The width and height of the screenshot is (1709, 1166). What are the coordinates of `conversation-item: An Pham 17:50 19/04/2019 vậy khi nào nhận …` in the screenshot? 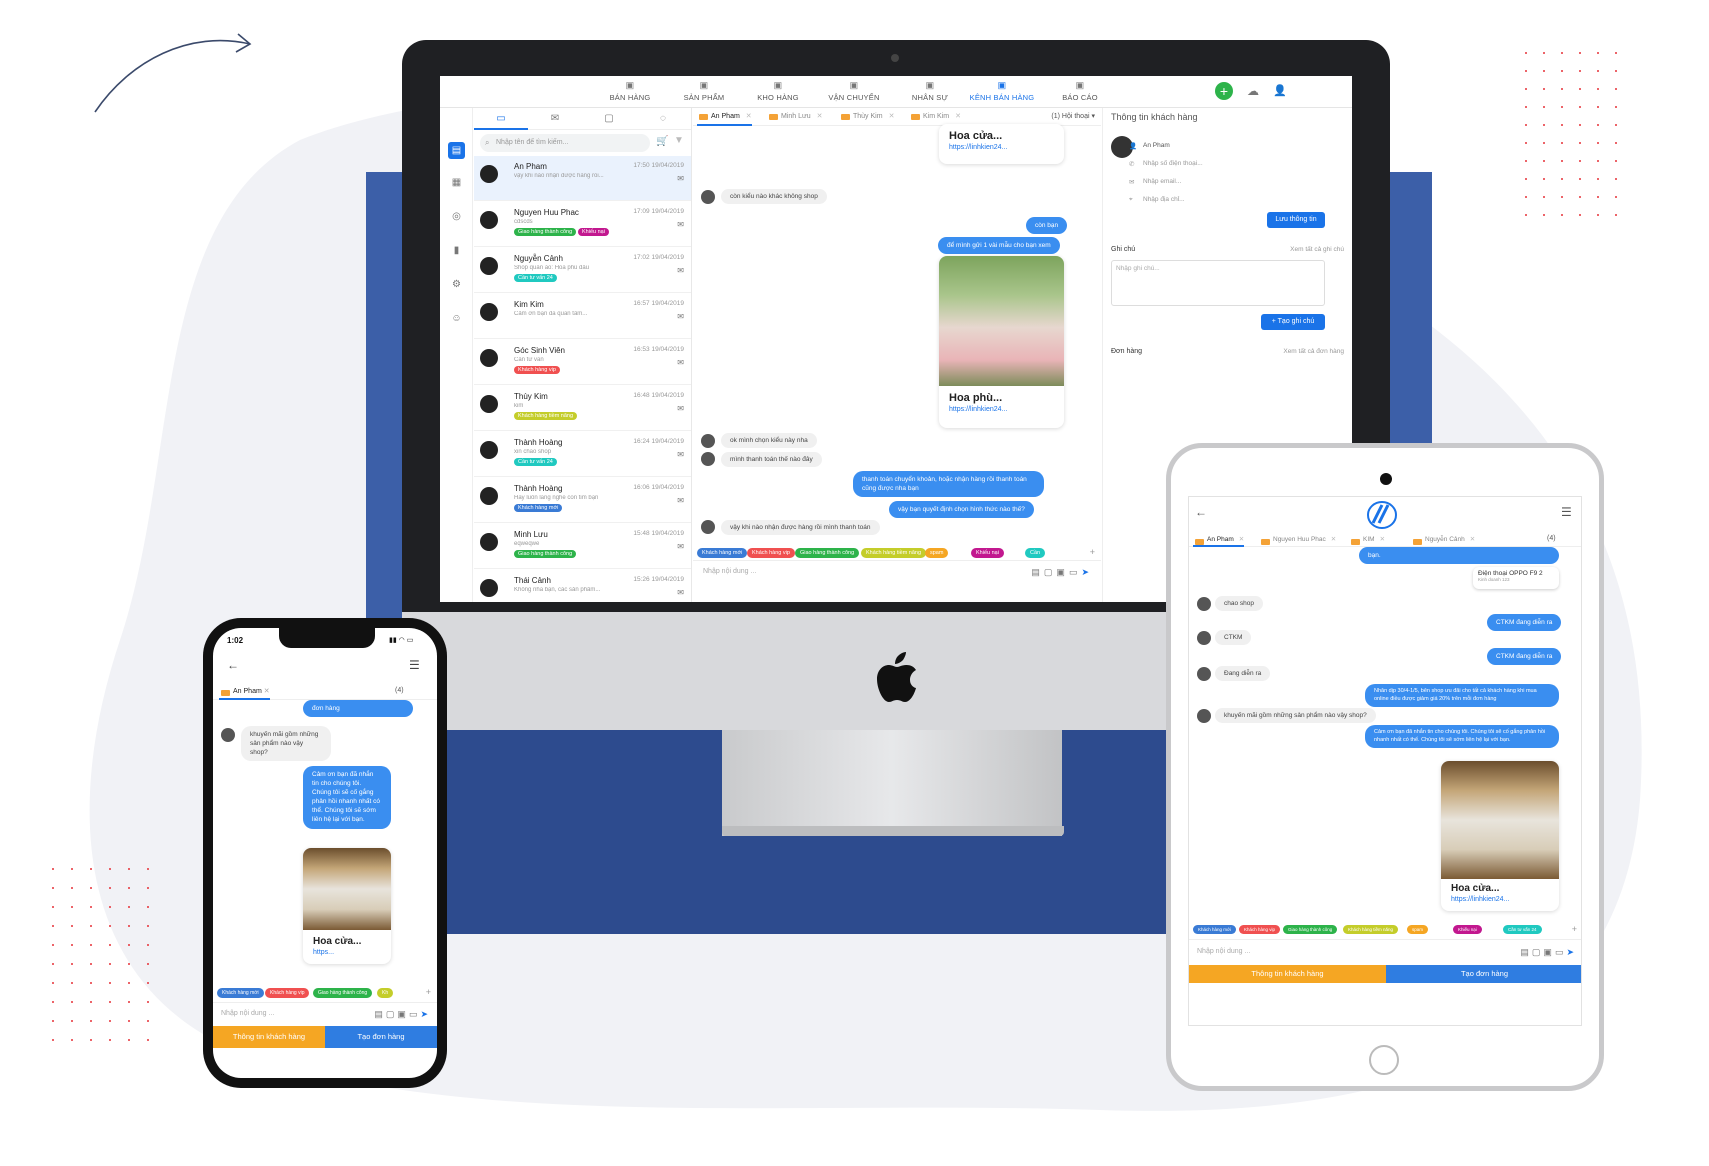 It's located at (582, 178).